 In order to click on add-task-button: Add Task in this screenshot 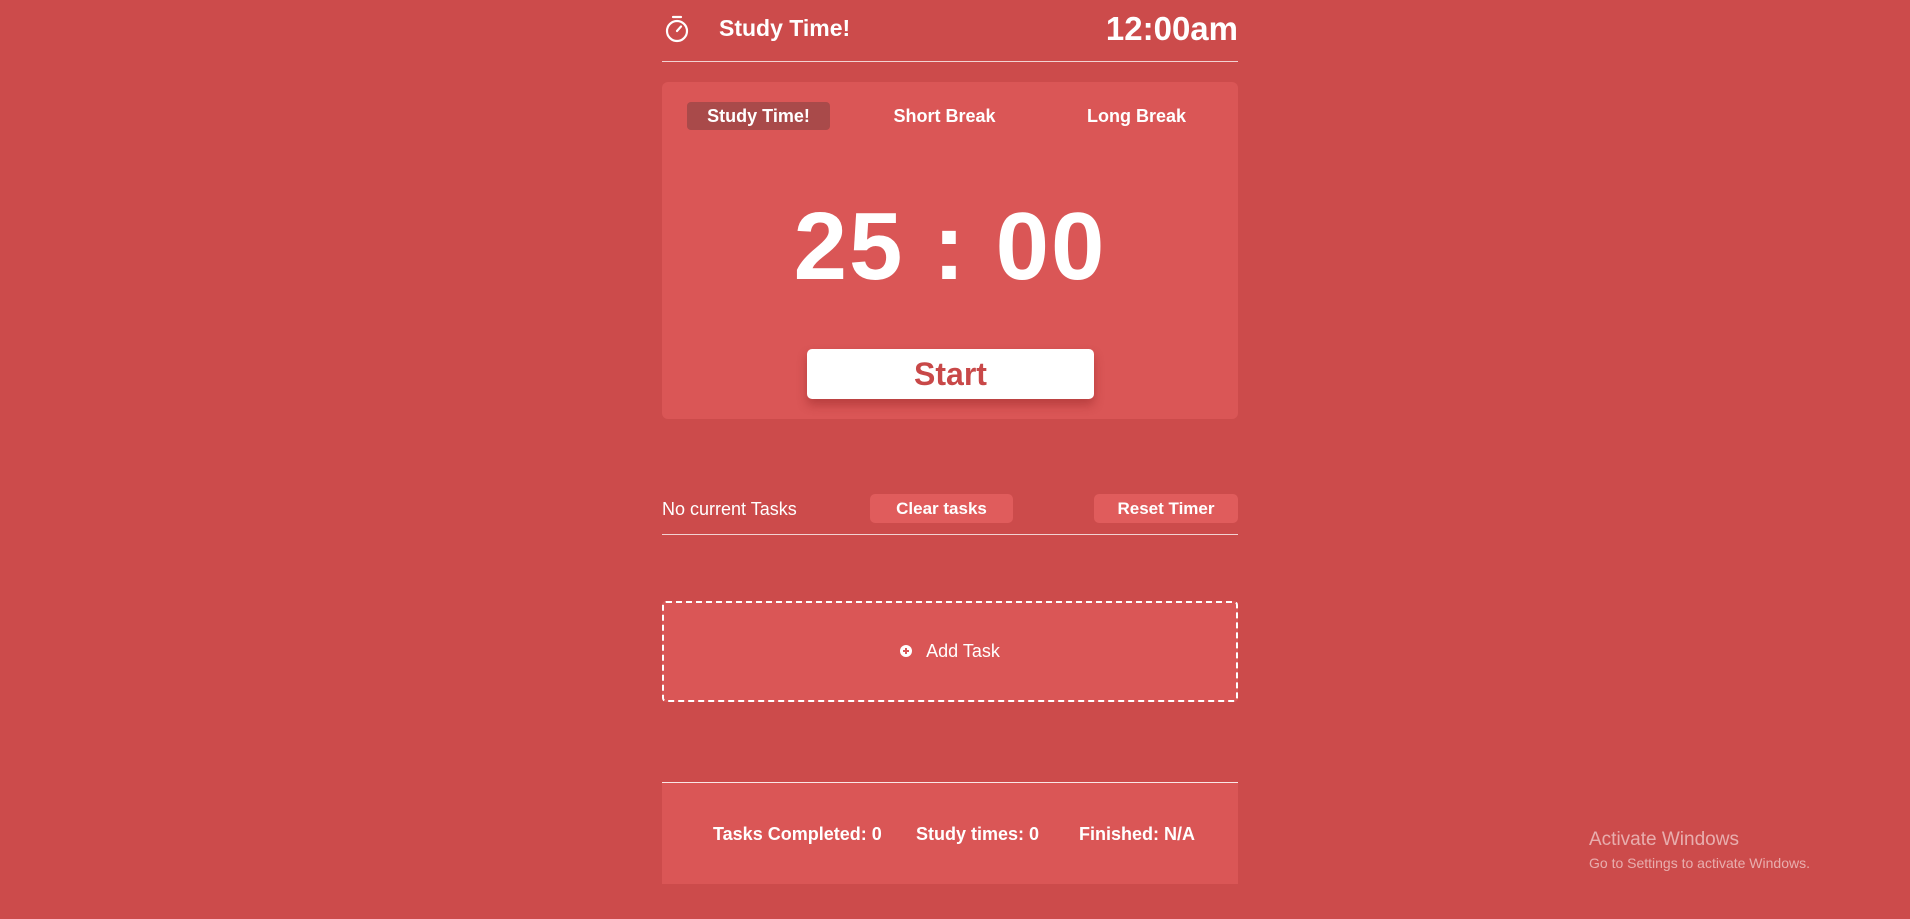, I will do `click(950, 651)`.